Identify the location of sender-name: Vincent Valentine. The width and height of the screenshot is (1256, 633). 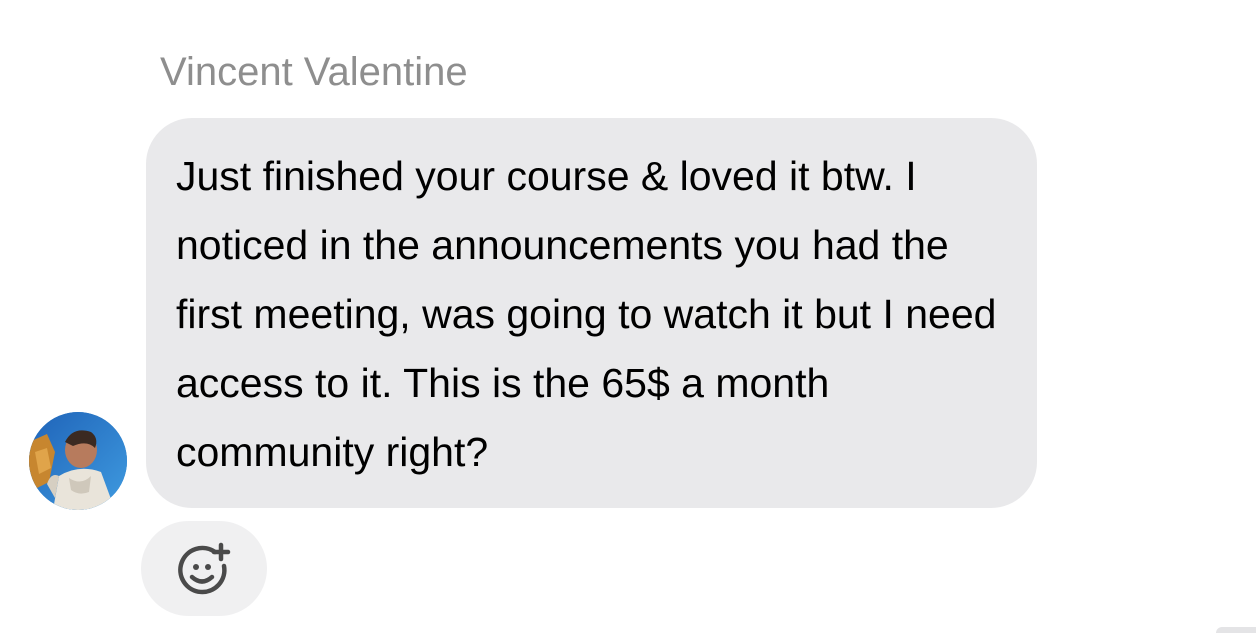
(314, 72).